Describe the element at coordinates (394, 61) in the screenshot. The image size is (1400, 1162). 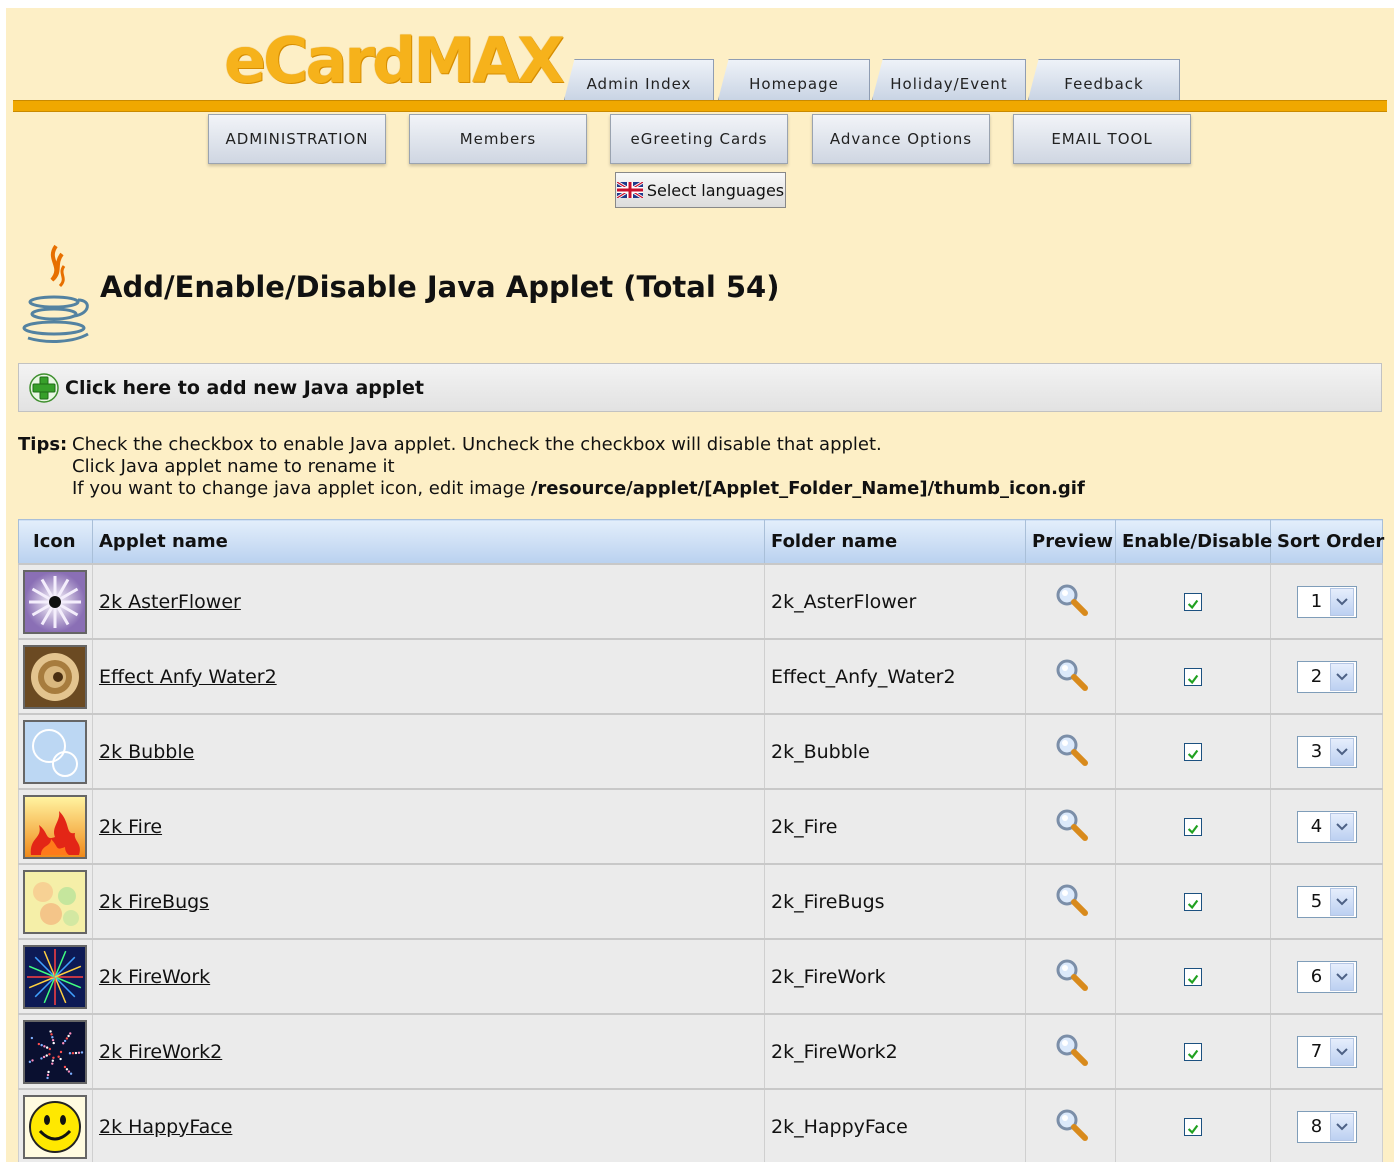
I see `ecardmax-logo: eCardMAX` at that location.